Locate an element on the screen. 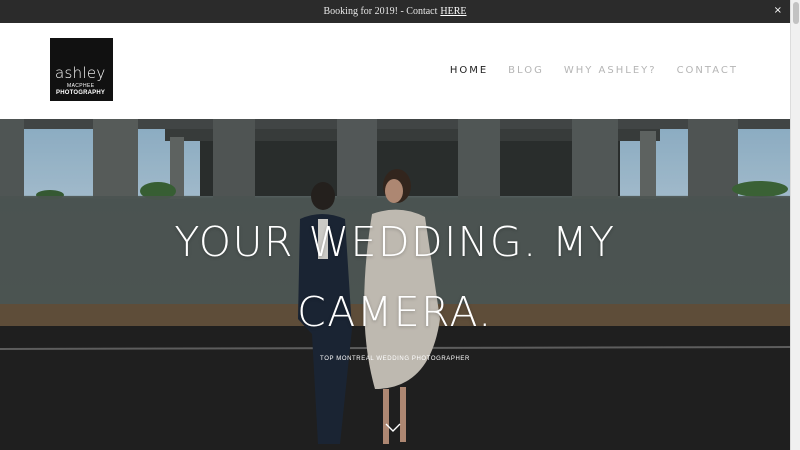 The width and height of the screenshot is (800, 450). hero-subheading: TOP MONTREAL WEDDING PHOTOGRAPHER is located at coordinates (395, 359).